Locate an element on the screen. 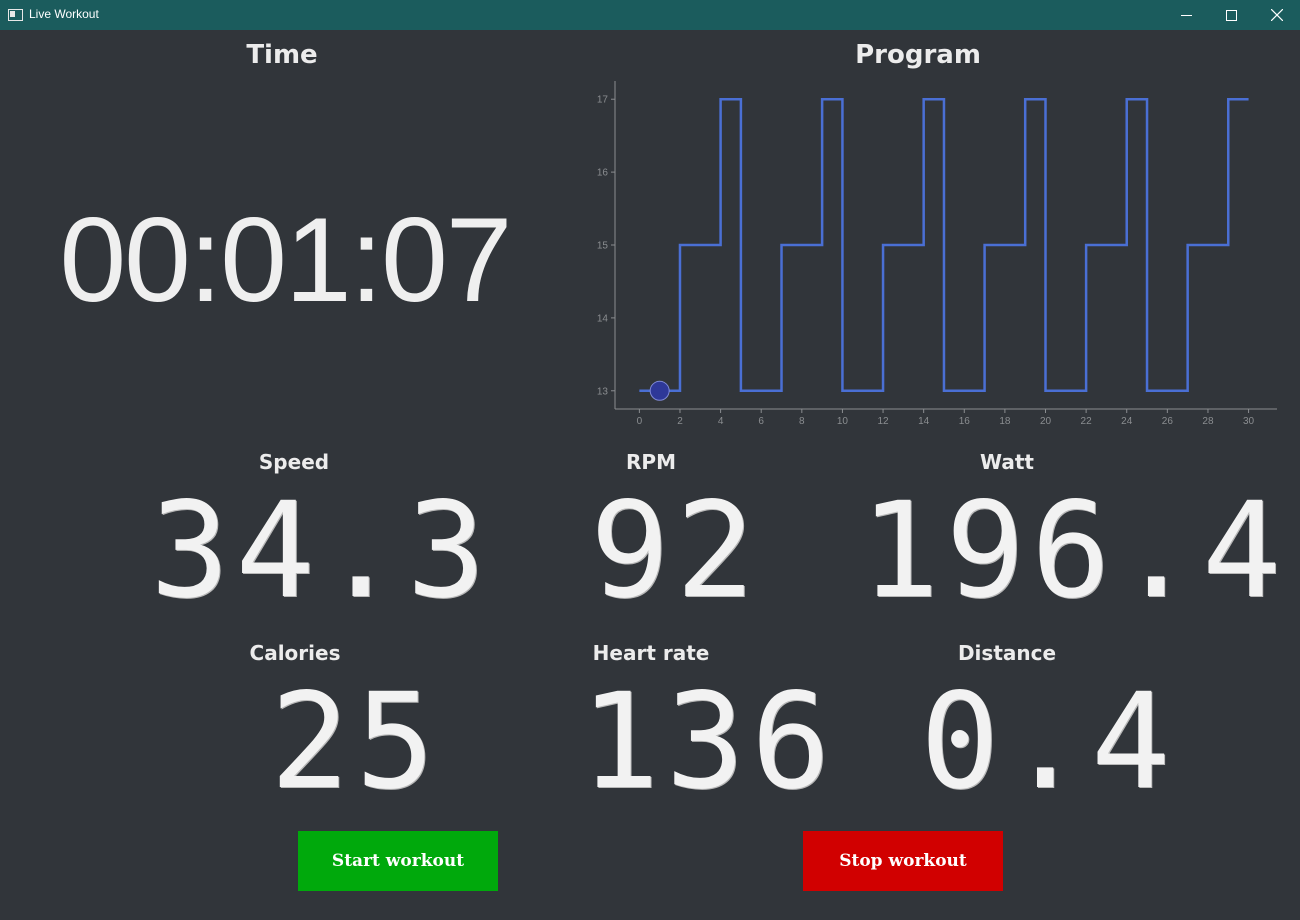  x-tick-label: 14 is located at coordinates (924, 421).